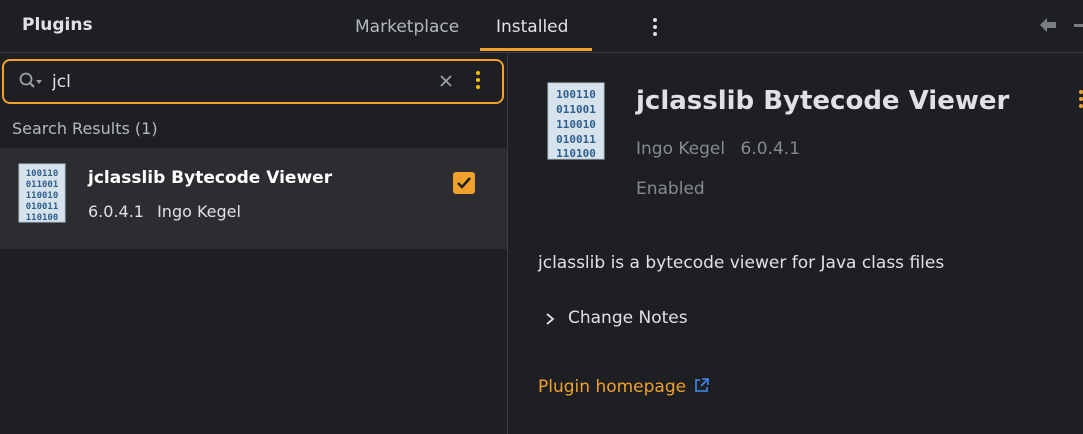 The height and width of the screenshot is (434, 1083). What do you see at coordinates (1048, 25) in the screenshot?
I see `back-arrow-icon` at bounding box center [1048, 25].